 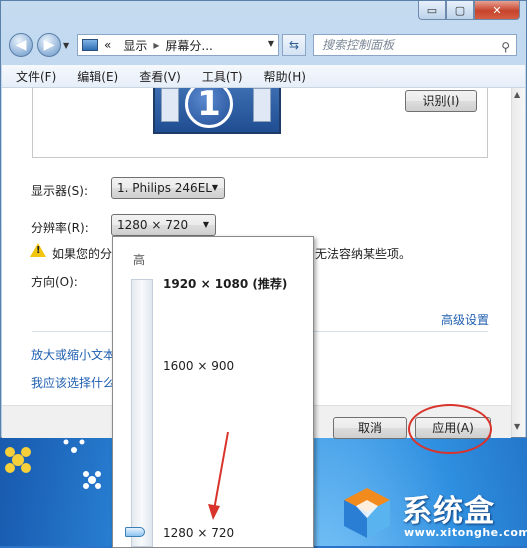 I want to click on display-value: 1. Philips 246EL, so click(x=164, y=188).